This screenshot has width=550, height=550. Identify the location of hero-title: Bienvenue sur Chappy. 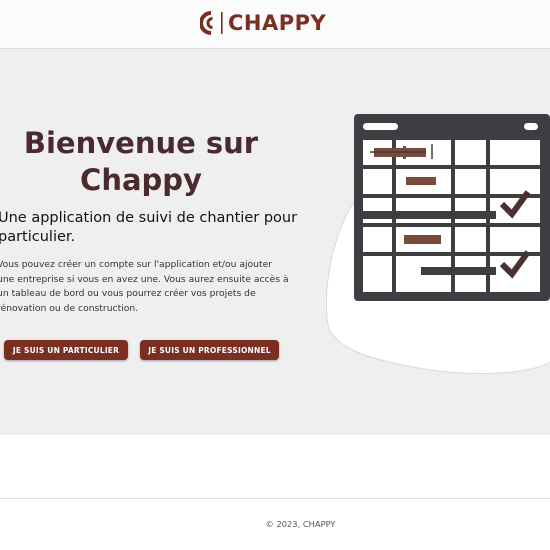
(141, 161).